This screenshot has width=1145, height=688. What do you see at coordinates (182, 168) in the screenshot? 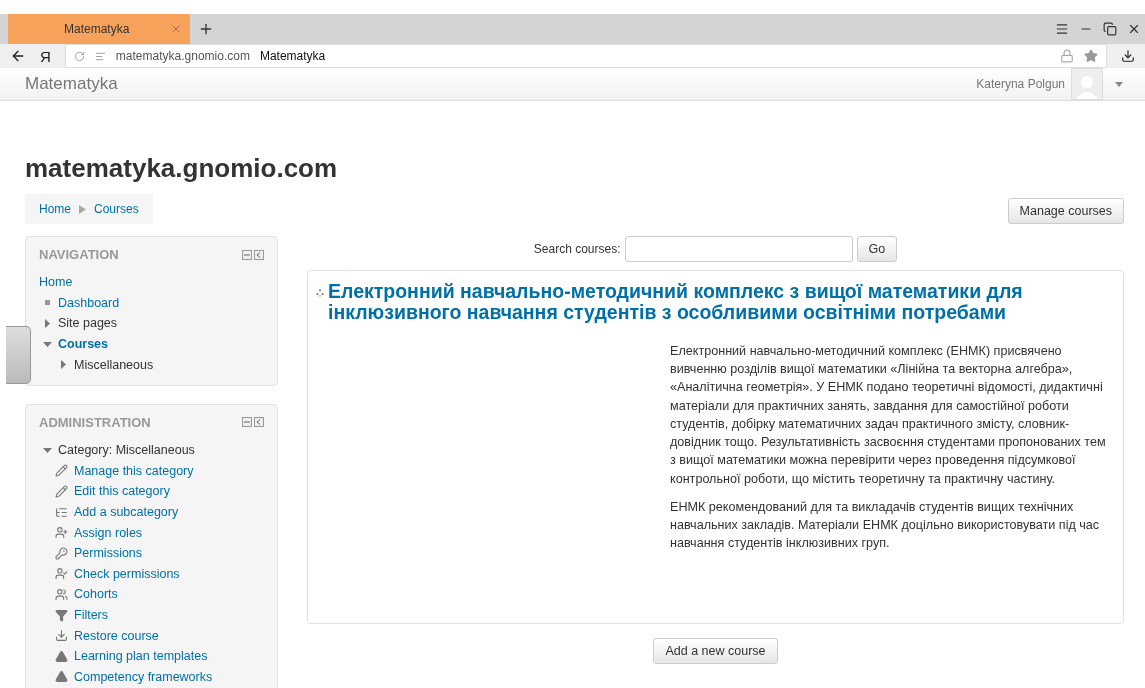
I see `page-heading: matematyka.gnomio.com` at bounding box center [182, 168].